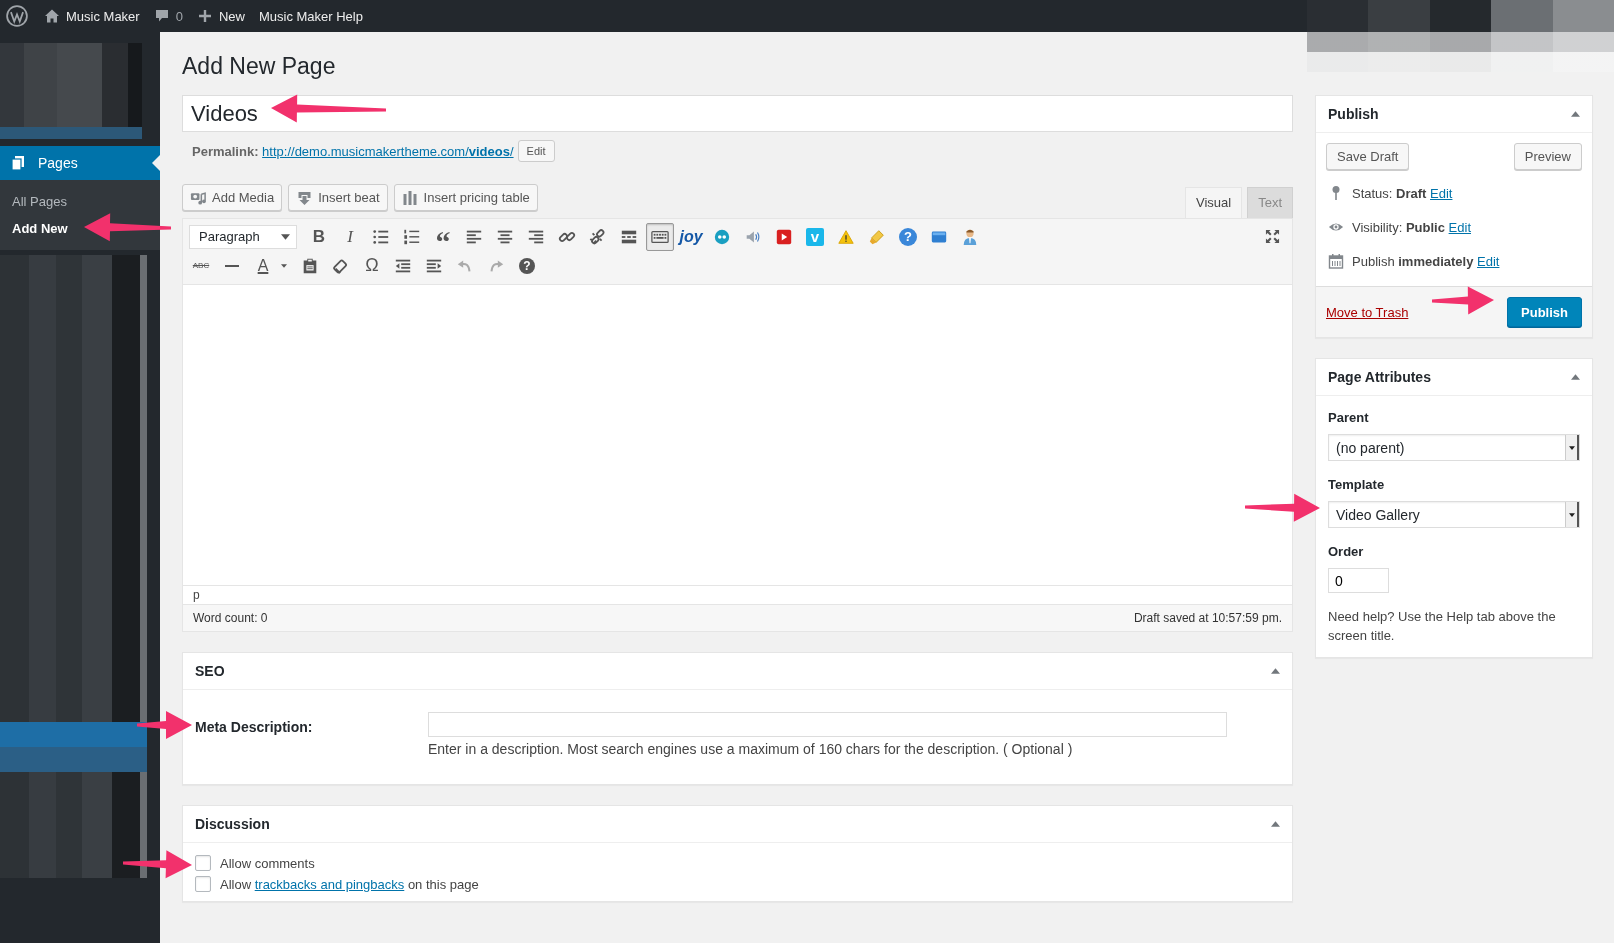 The width and height of the screenshot is (1614, 943). I want to click on field-label: Order, so click(1346, 551).